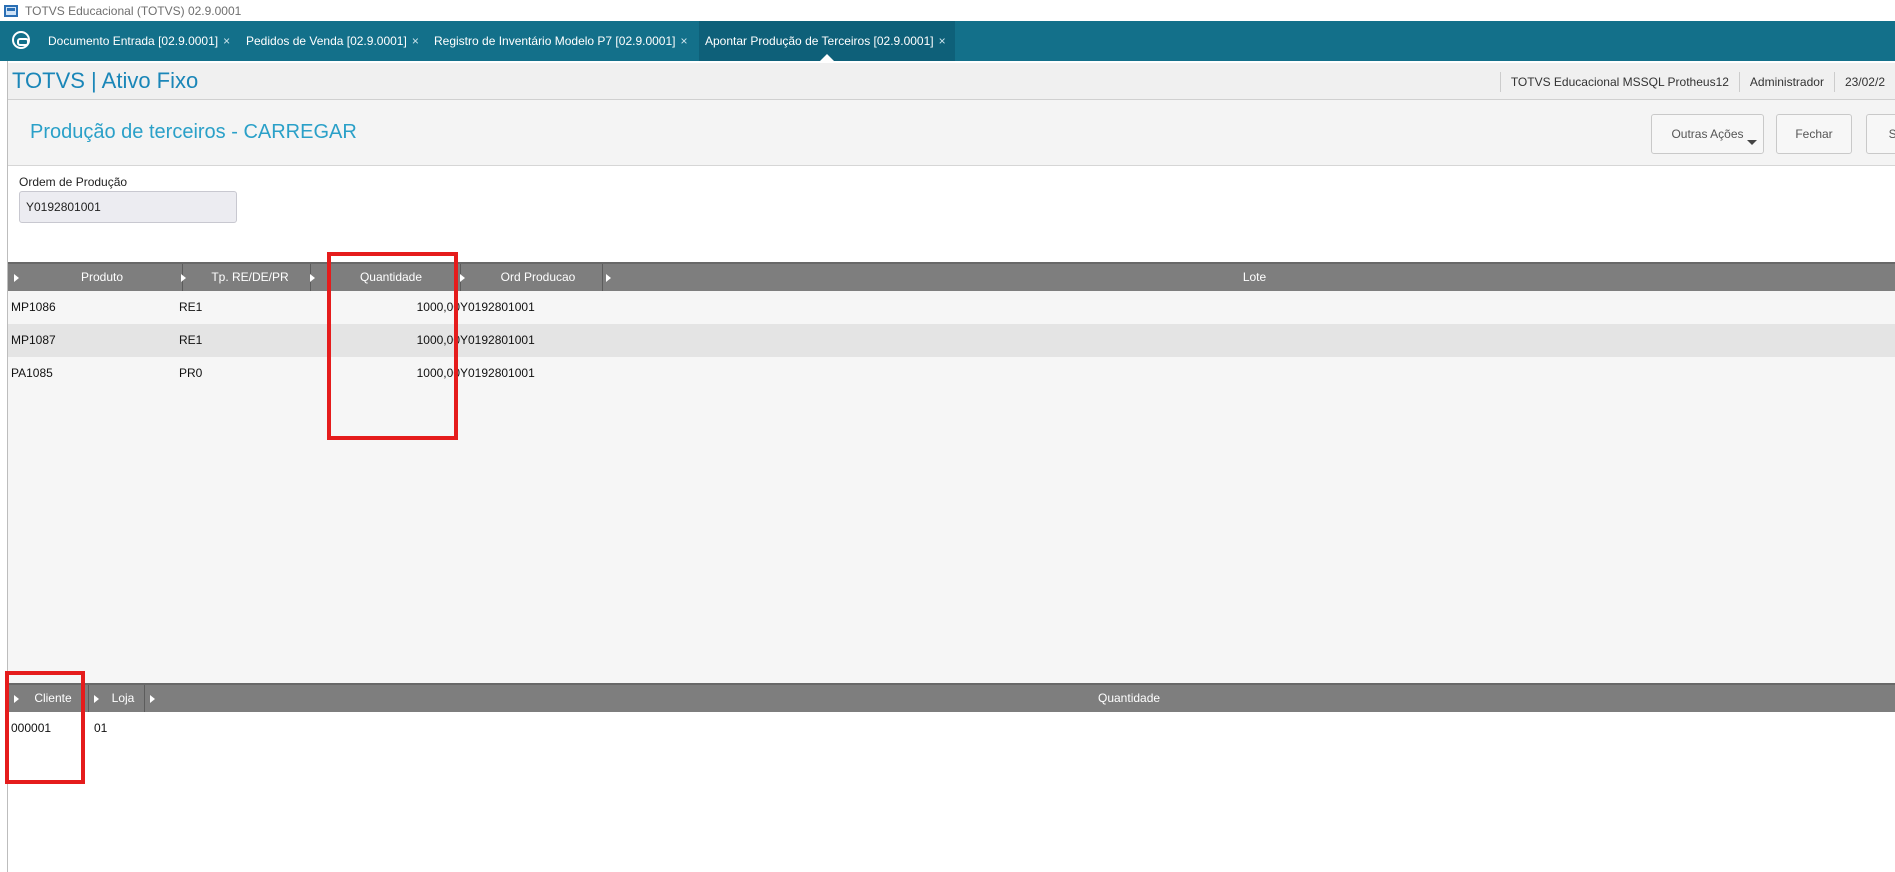 This screenshot has height=872, width=1895. I want to click on tab-label: Pedidos de Venda [02.9.0001], so click(326, 41).